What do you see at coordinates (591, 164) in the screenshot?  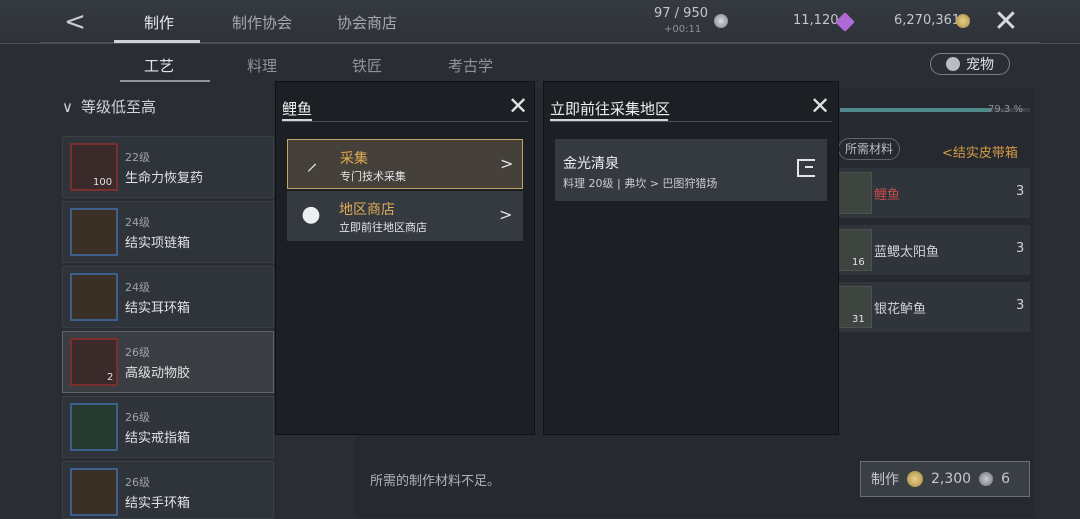 I see `location-name: 金光清泉` at bounding box center [591, 164].